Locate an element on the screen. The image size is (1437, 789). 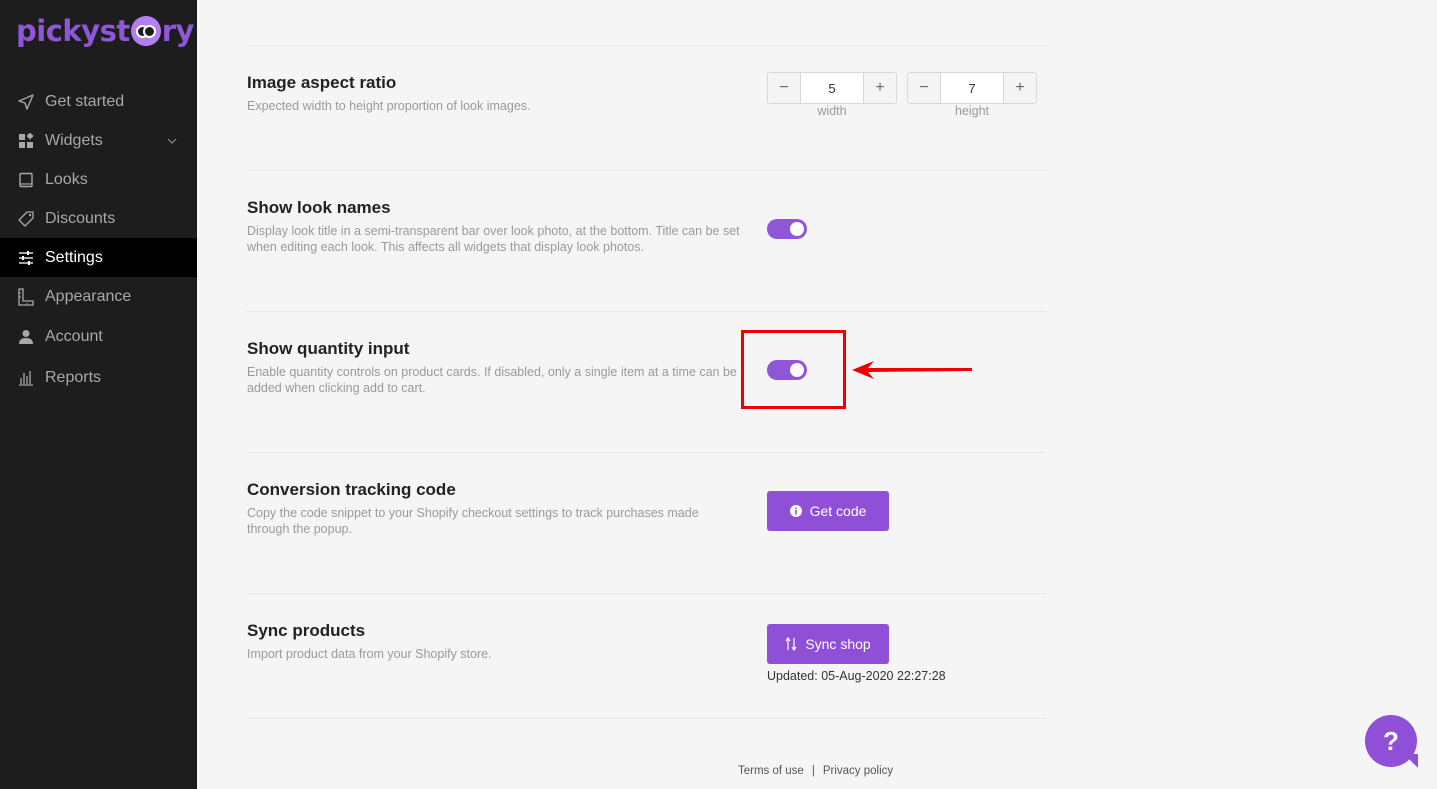
help-question-icon: ? is located at coordinates (1391, 740).